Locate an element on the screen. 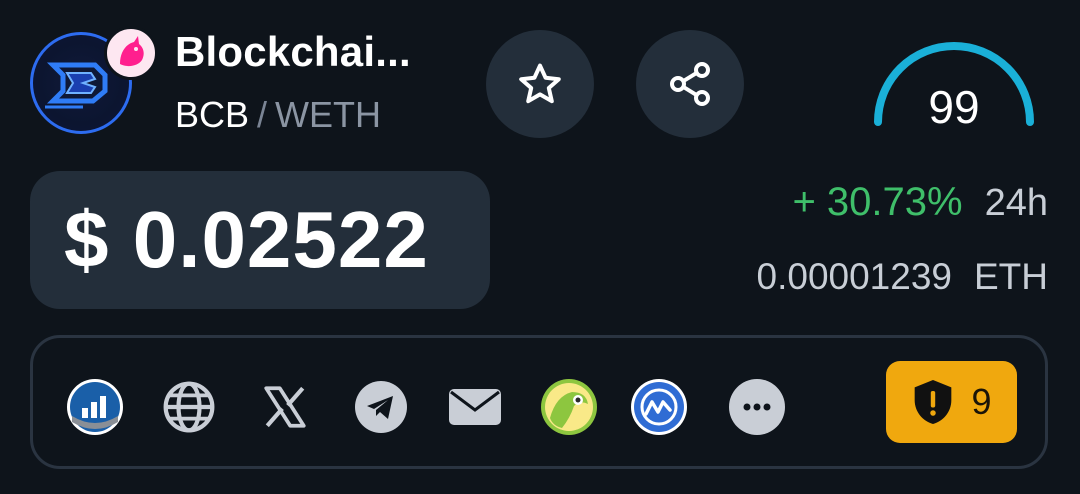 Image resolution: width=1080 pixels, height=494 pixels. native-price-value: 0.00001239 is located at coordinates (854, 276).